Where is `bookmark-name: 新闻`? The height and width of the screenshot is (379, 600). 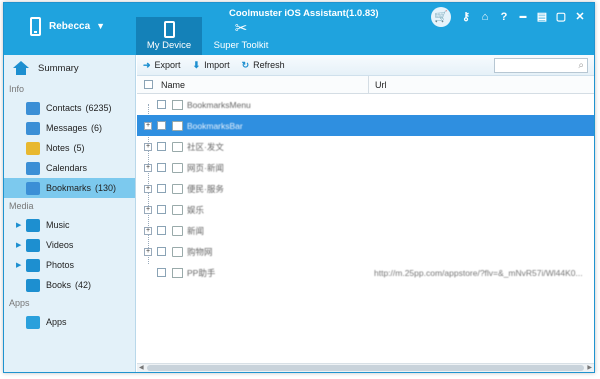
bookmark-name: 新闻 is located at coordinates (196, 230).